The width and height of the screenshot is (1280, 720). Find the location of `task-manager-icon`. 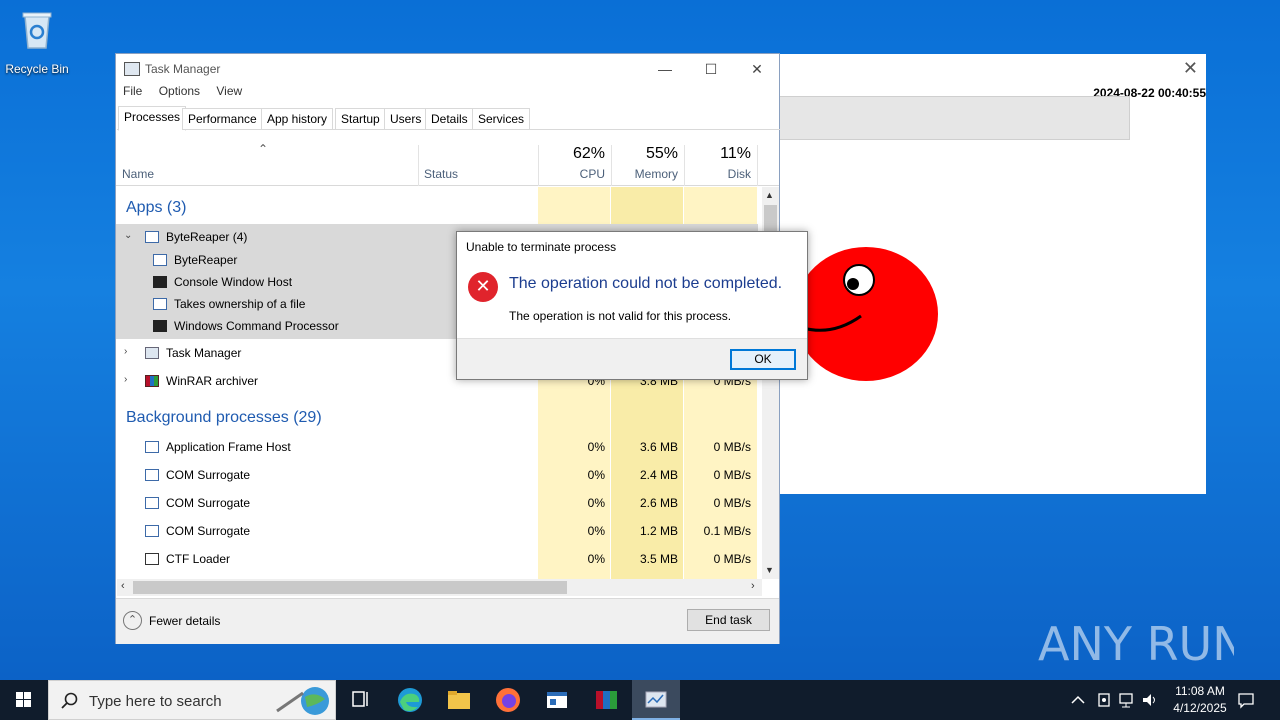

task-manager-icon is located at coordinates (132, 69).